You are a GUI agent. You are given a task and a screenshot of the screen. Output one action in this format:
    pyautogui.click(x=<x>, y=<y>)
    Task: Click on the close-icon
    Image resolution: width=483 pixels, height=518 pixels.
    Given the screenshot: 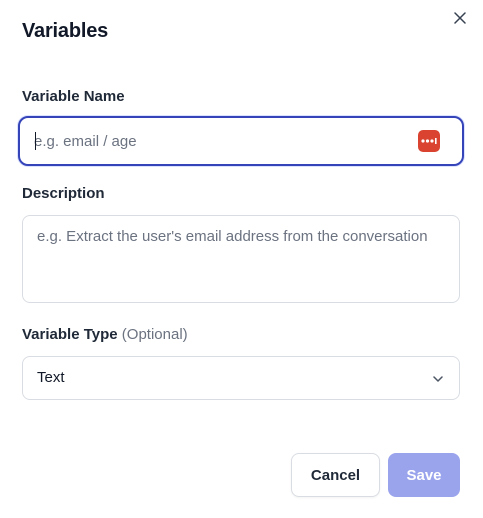 What is the action you would take?
    pyautogui.click(x=460, y=18)
    